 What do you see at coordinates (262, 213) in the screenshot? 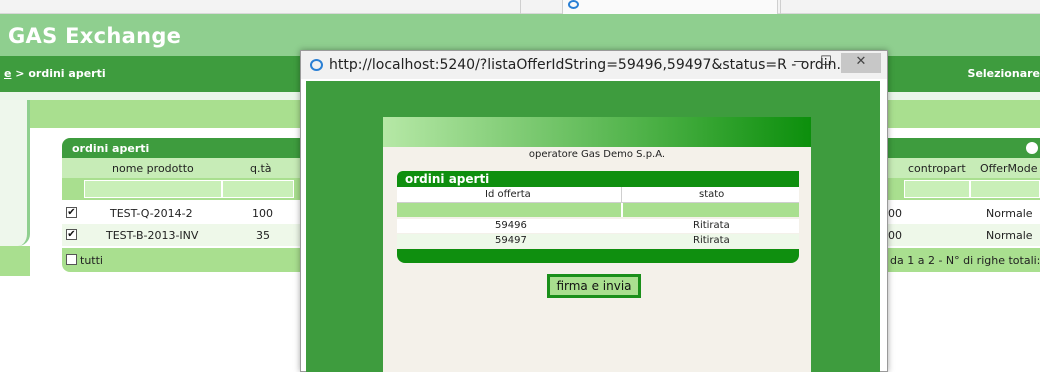
I see `qty-cell: 100` at bounding box center [262, 213].